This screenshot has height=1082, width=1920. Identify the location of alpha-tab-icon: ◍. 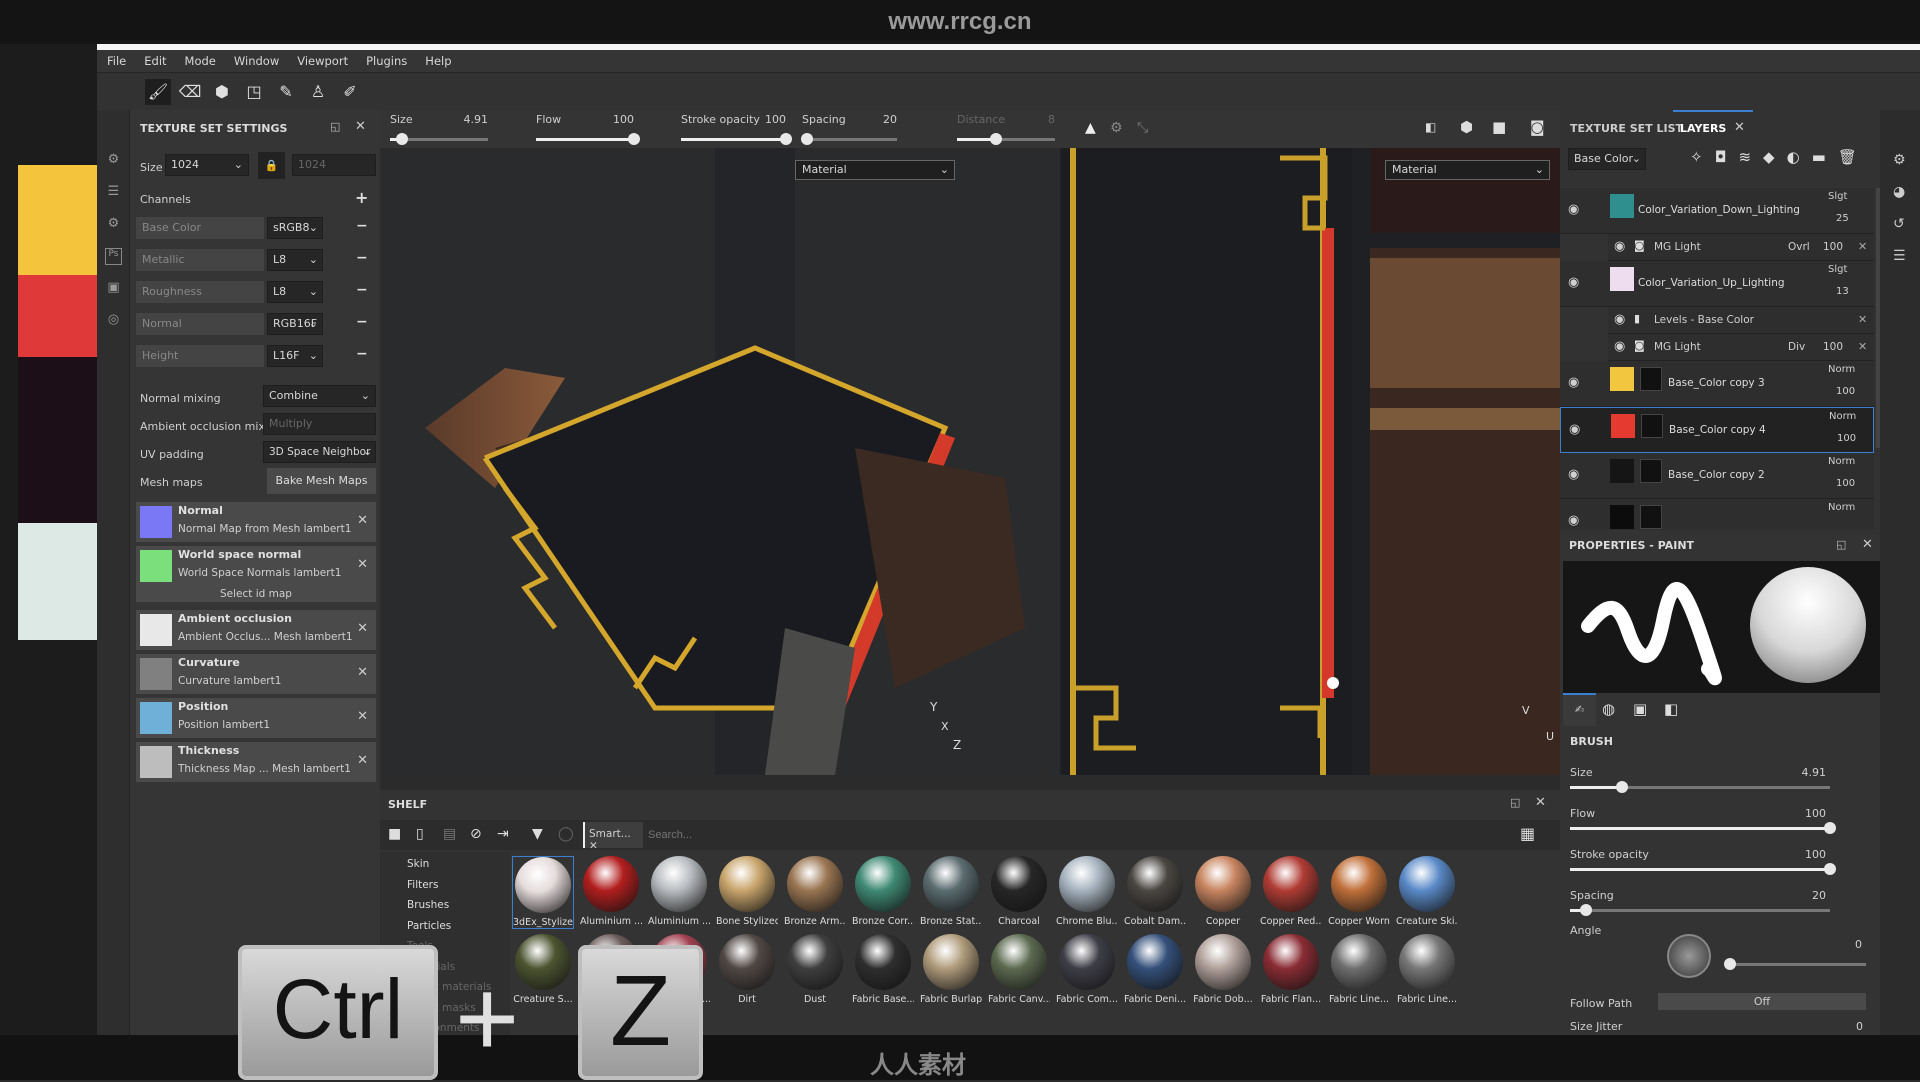
(1608, 709).